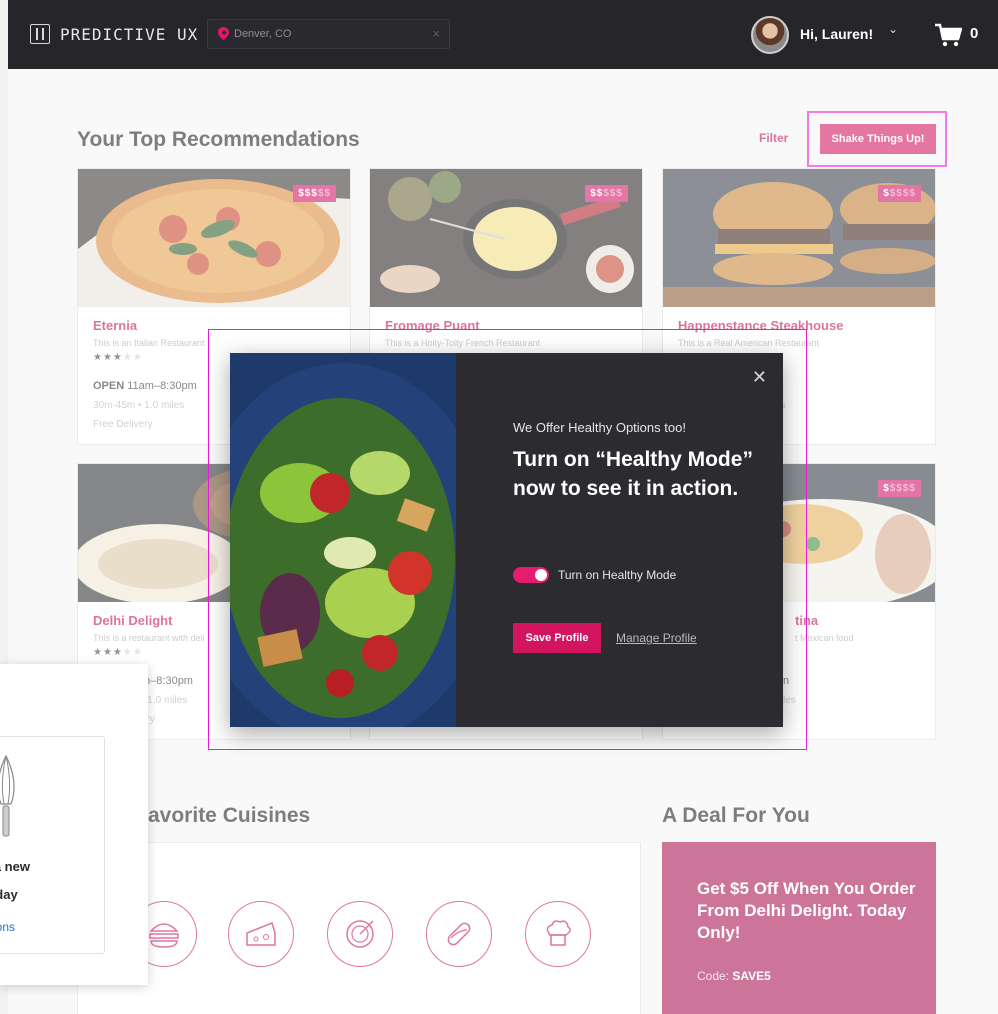 The image size is (998, 1014). Describe the element at coordinates (7, 795) in the screenshot. I see `whisk-icon` at that location.